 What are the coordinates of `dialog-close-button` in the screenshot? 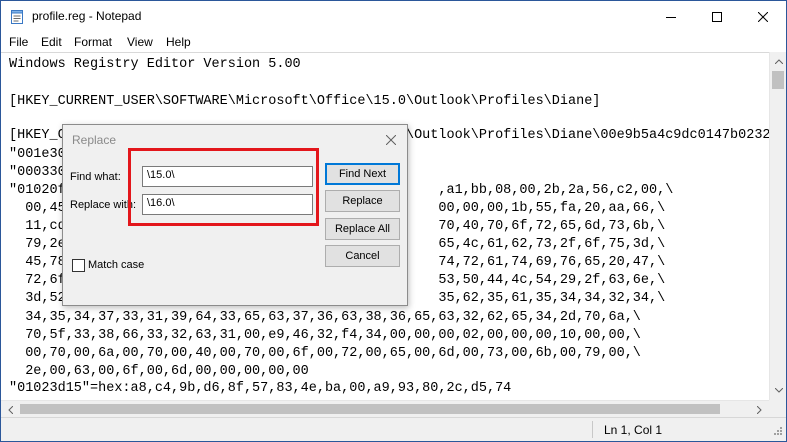 It's located at (391, 140).